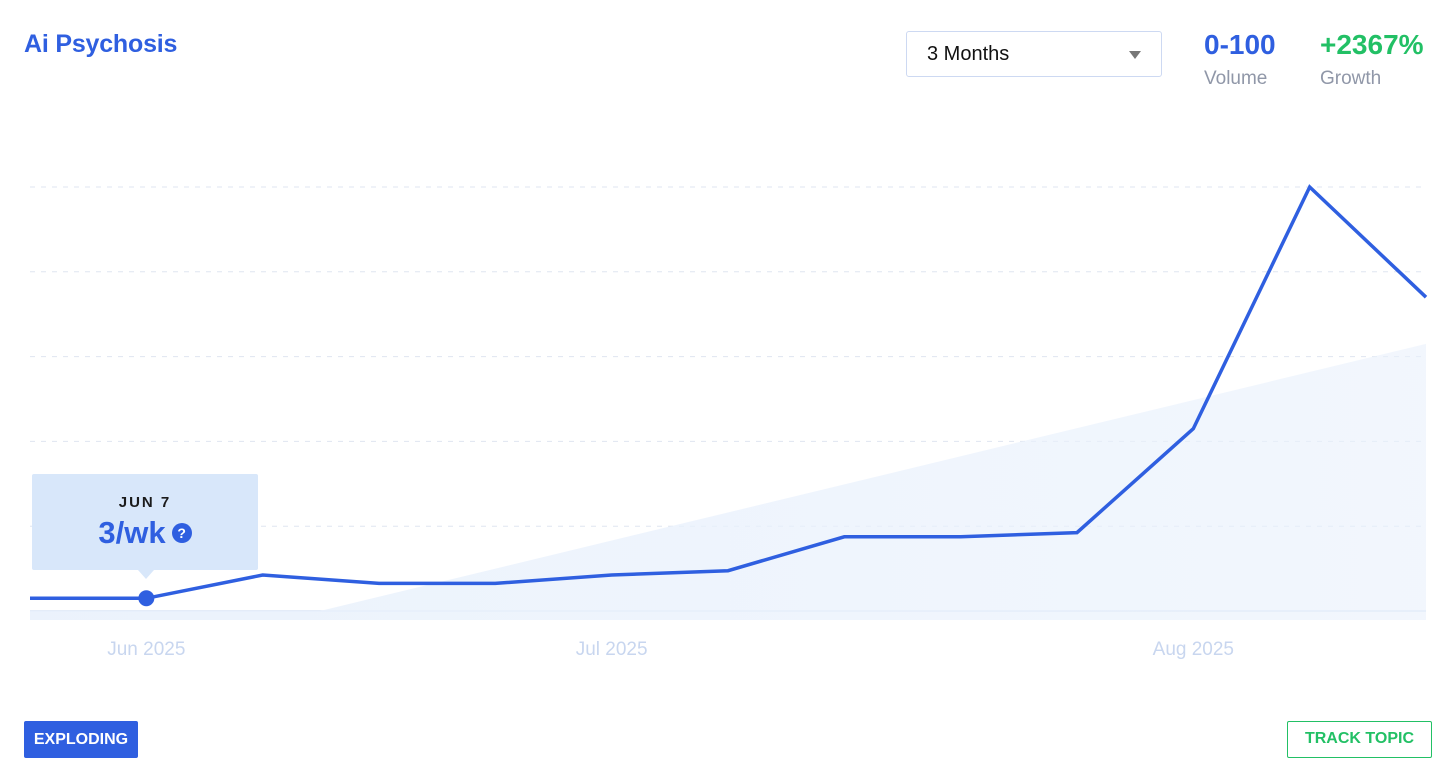  I want to click on track-topic-button: TRACK TOPIC, so click(1359, 739).